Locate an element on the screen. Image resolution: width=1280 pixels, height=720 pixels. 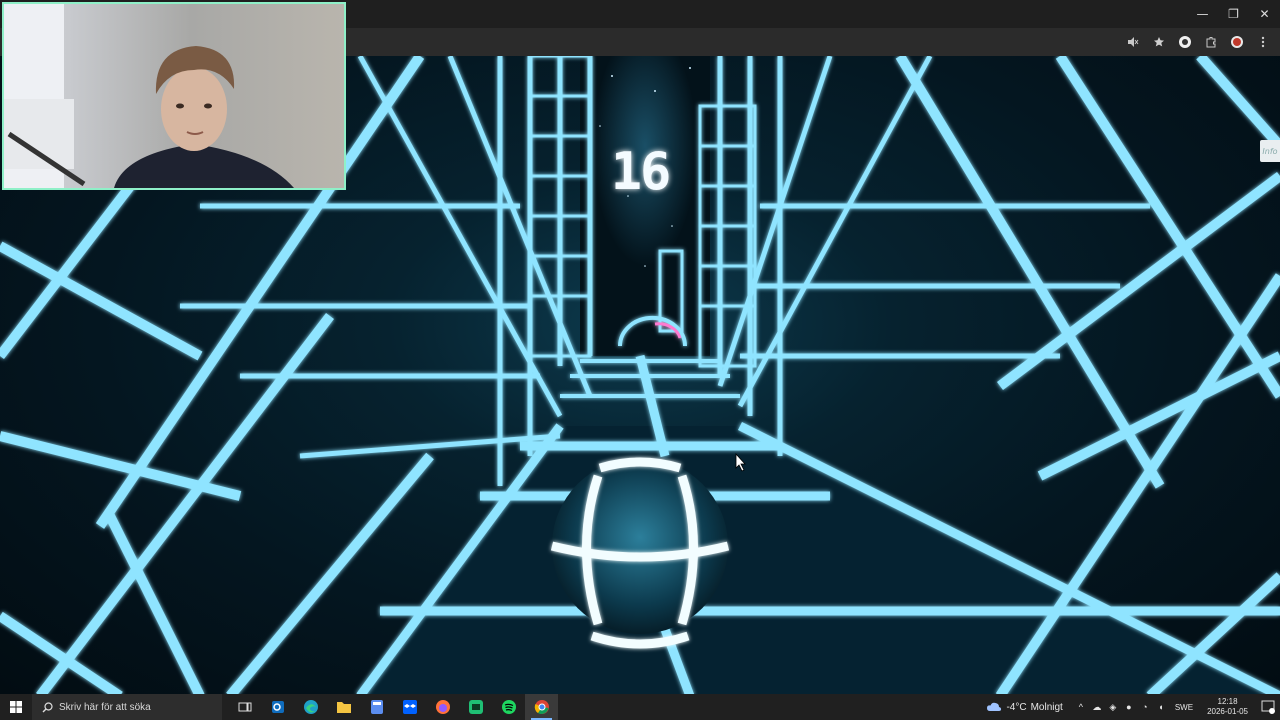
taskbar-search: Skriv här för att söka is located at coordinates (127, 707).